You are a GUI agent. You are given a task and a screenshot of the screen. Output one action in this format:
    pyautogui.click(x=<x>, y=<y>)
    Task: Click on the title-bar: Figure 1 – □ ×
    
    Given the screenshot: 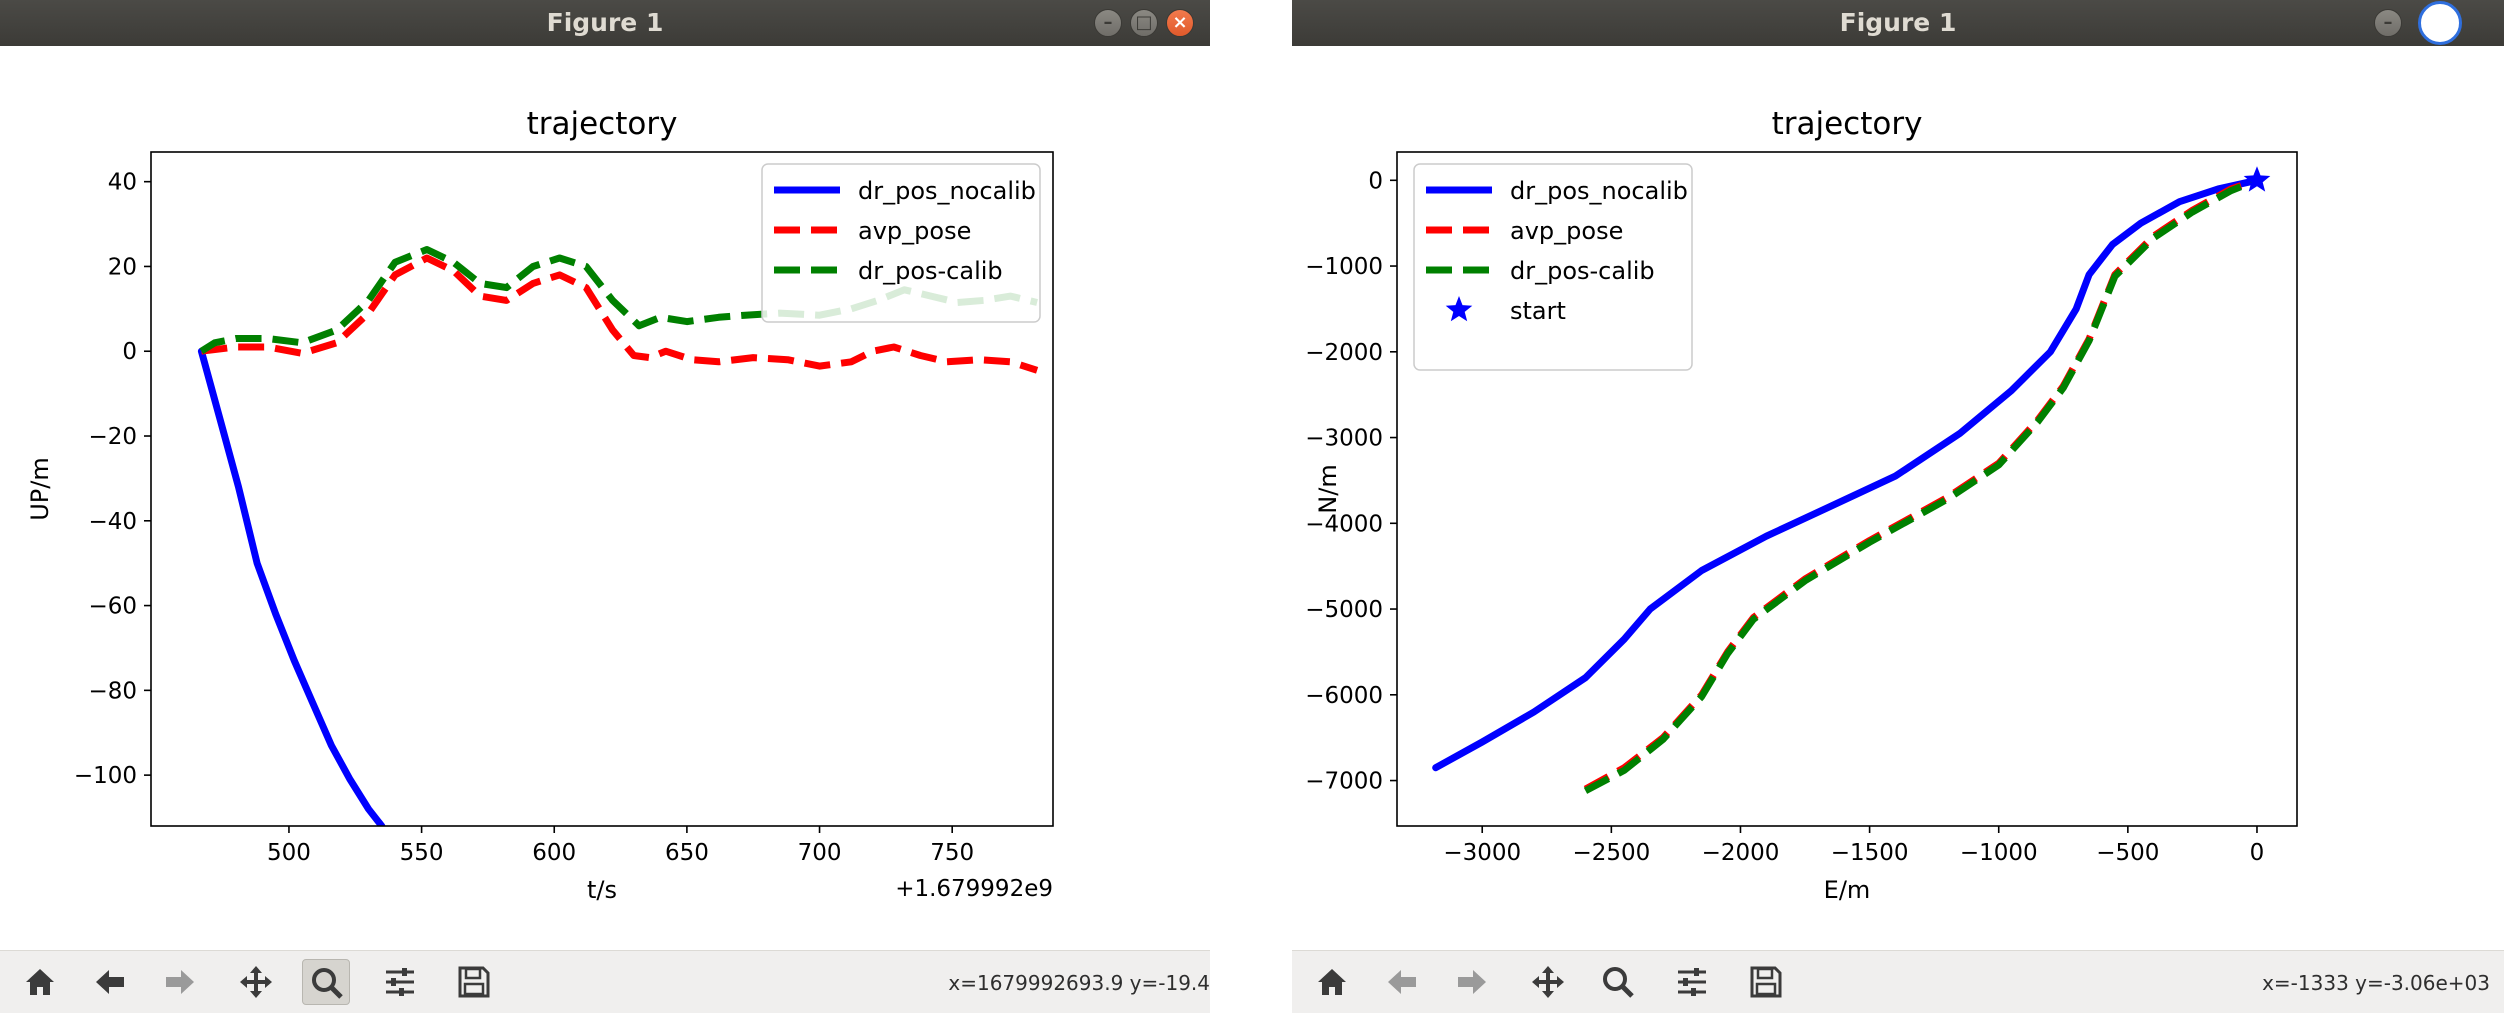 What is the action you would take?
    pyautogui.click(x=605, y=23)
    